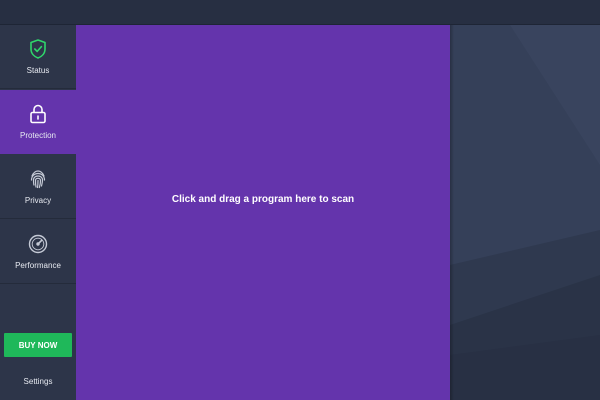 The width and height of the screenshot is (600, 400). What do you see at coordinates (263, 199) in the screenshot?
I see `drop-zone-instruction: Click and drag a program here to scan` at bounding box center [263, 199].